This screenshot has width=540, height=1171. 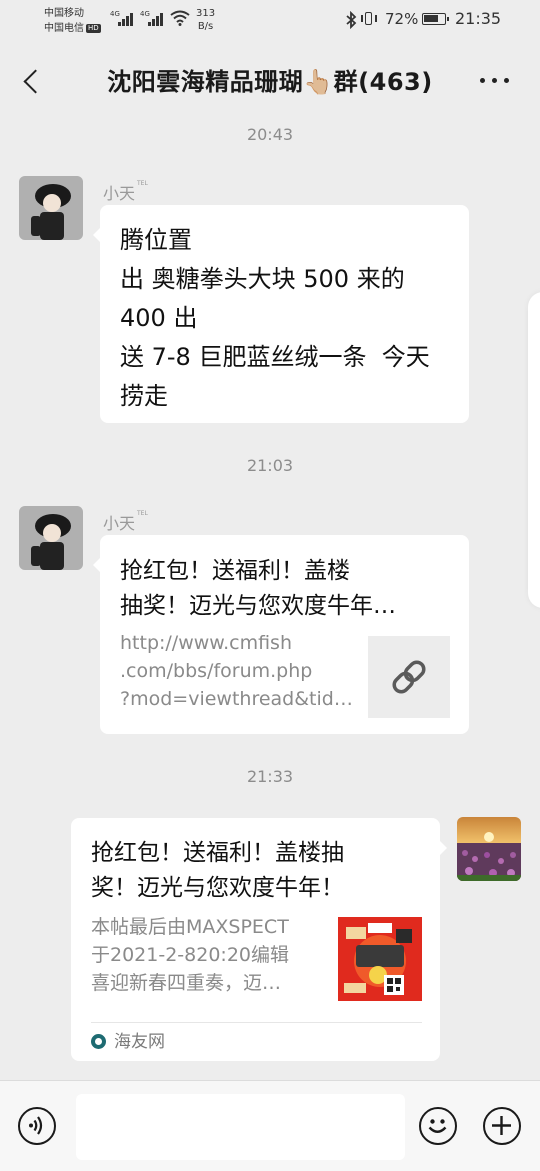 I want to click on emoji-icon, so click(x=437, y=1126).